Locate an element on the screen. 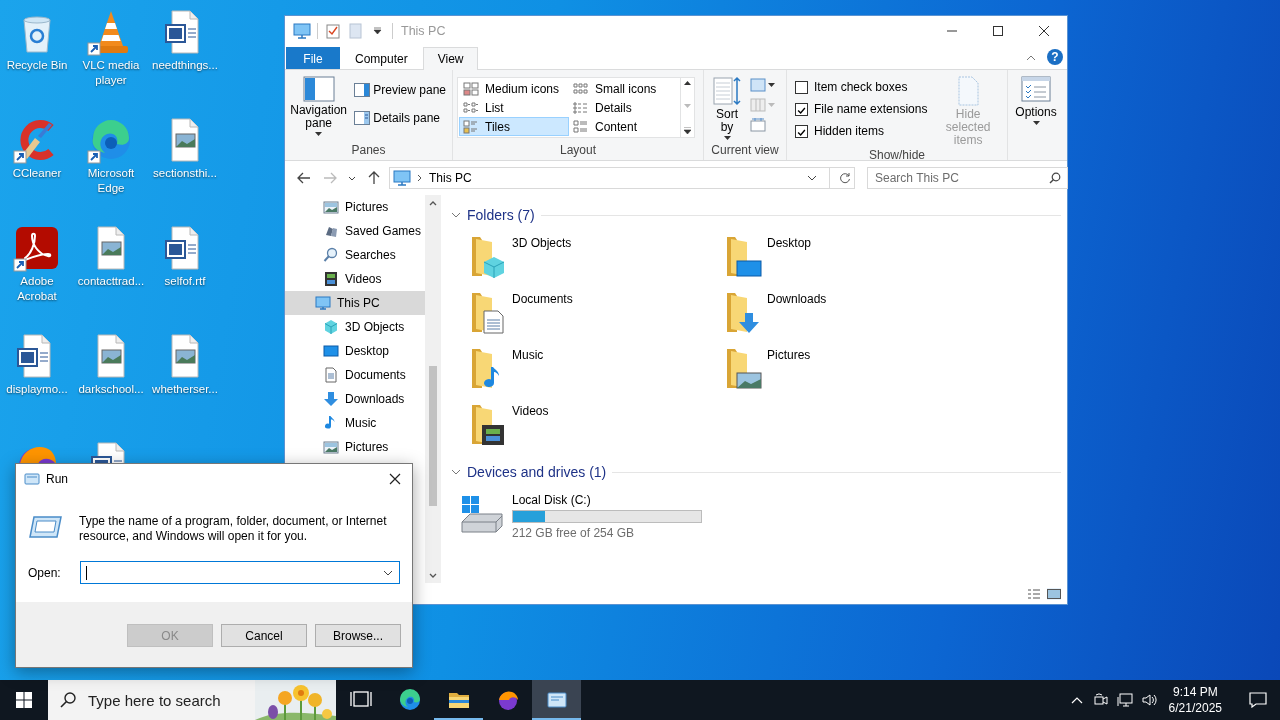  layout-option: Tiles is located at coordinates (514, 126).